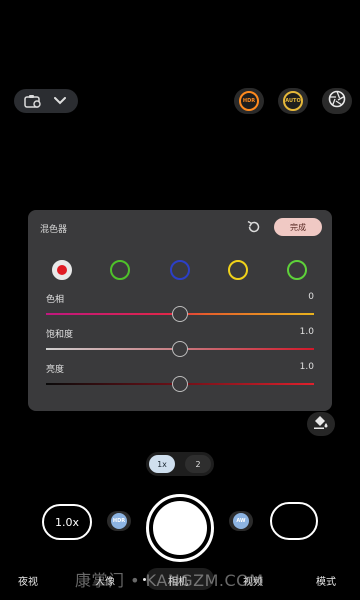 Image resolution: width=360 pixels, height=600 pixels. I want to click on panel-title: 混色器, so click(54, 230).